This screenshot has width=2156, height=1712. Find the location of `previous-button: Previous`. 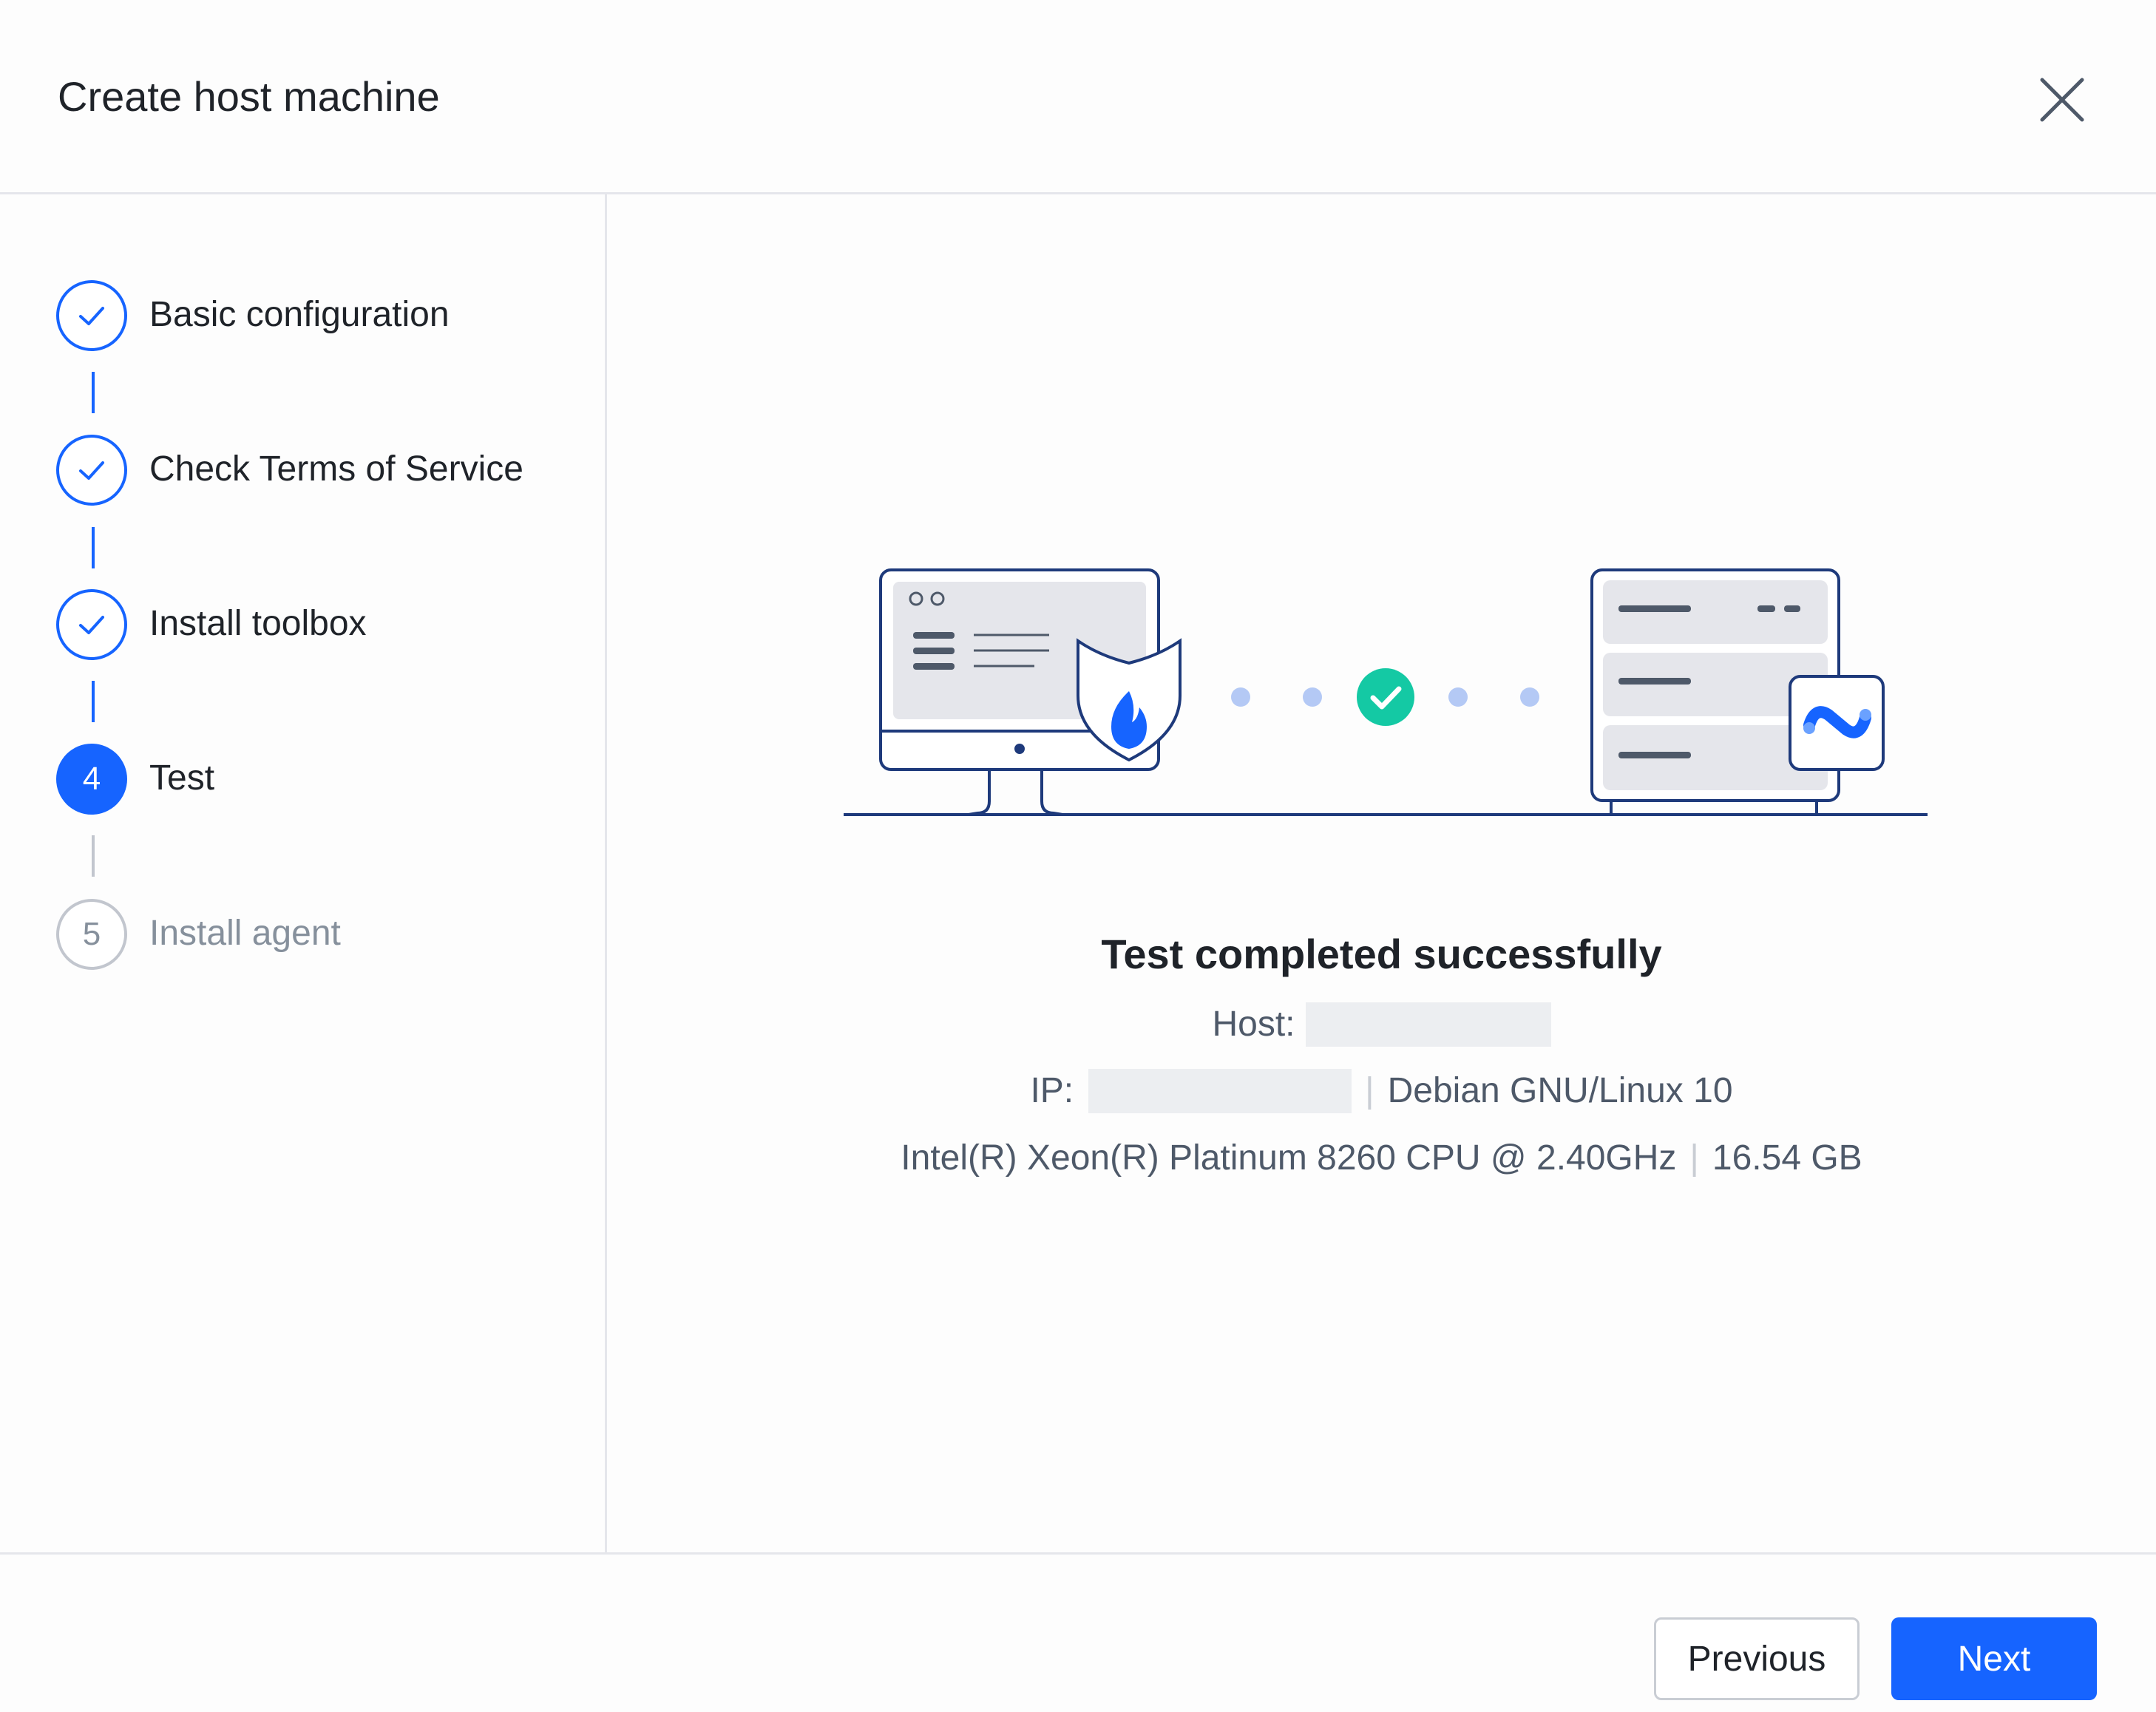

previous-button: Previous is located at coordinates (1757, 1658).